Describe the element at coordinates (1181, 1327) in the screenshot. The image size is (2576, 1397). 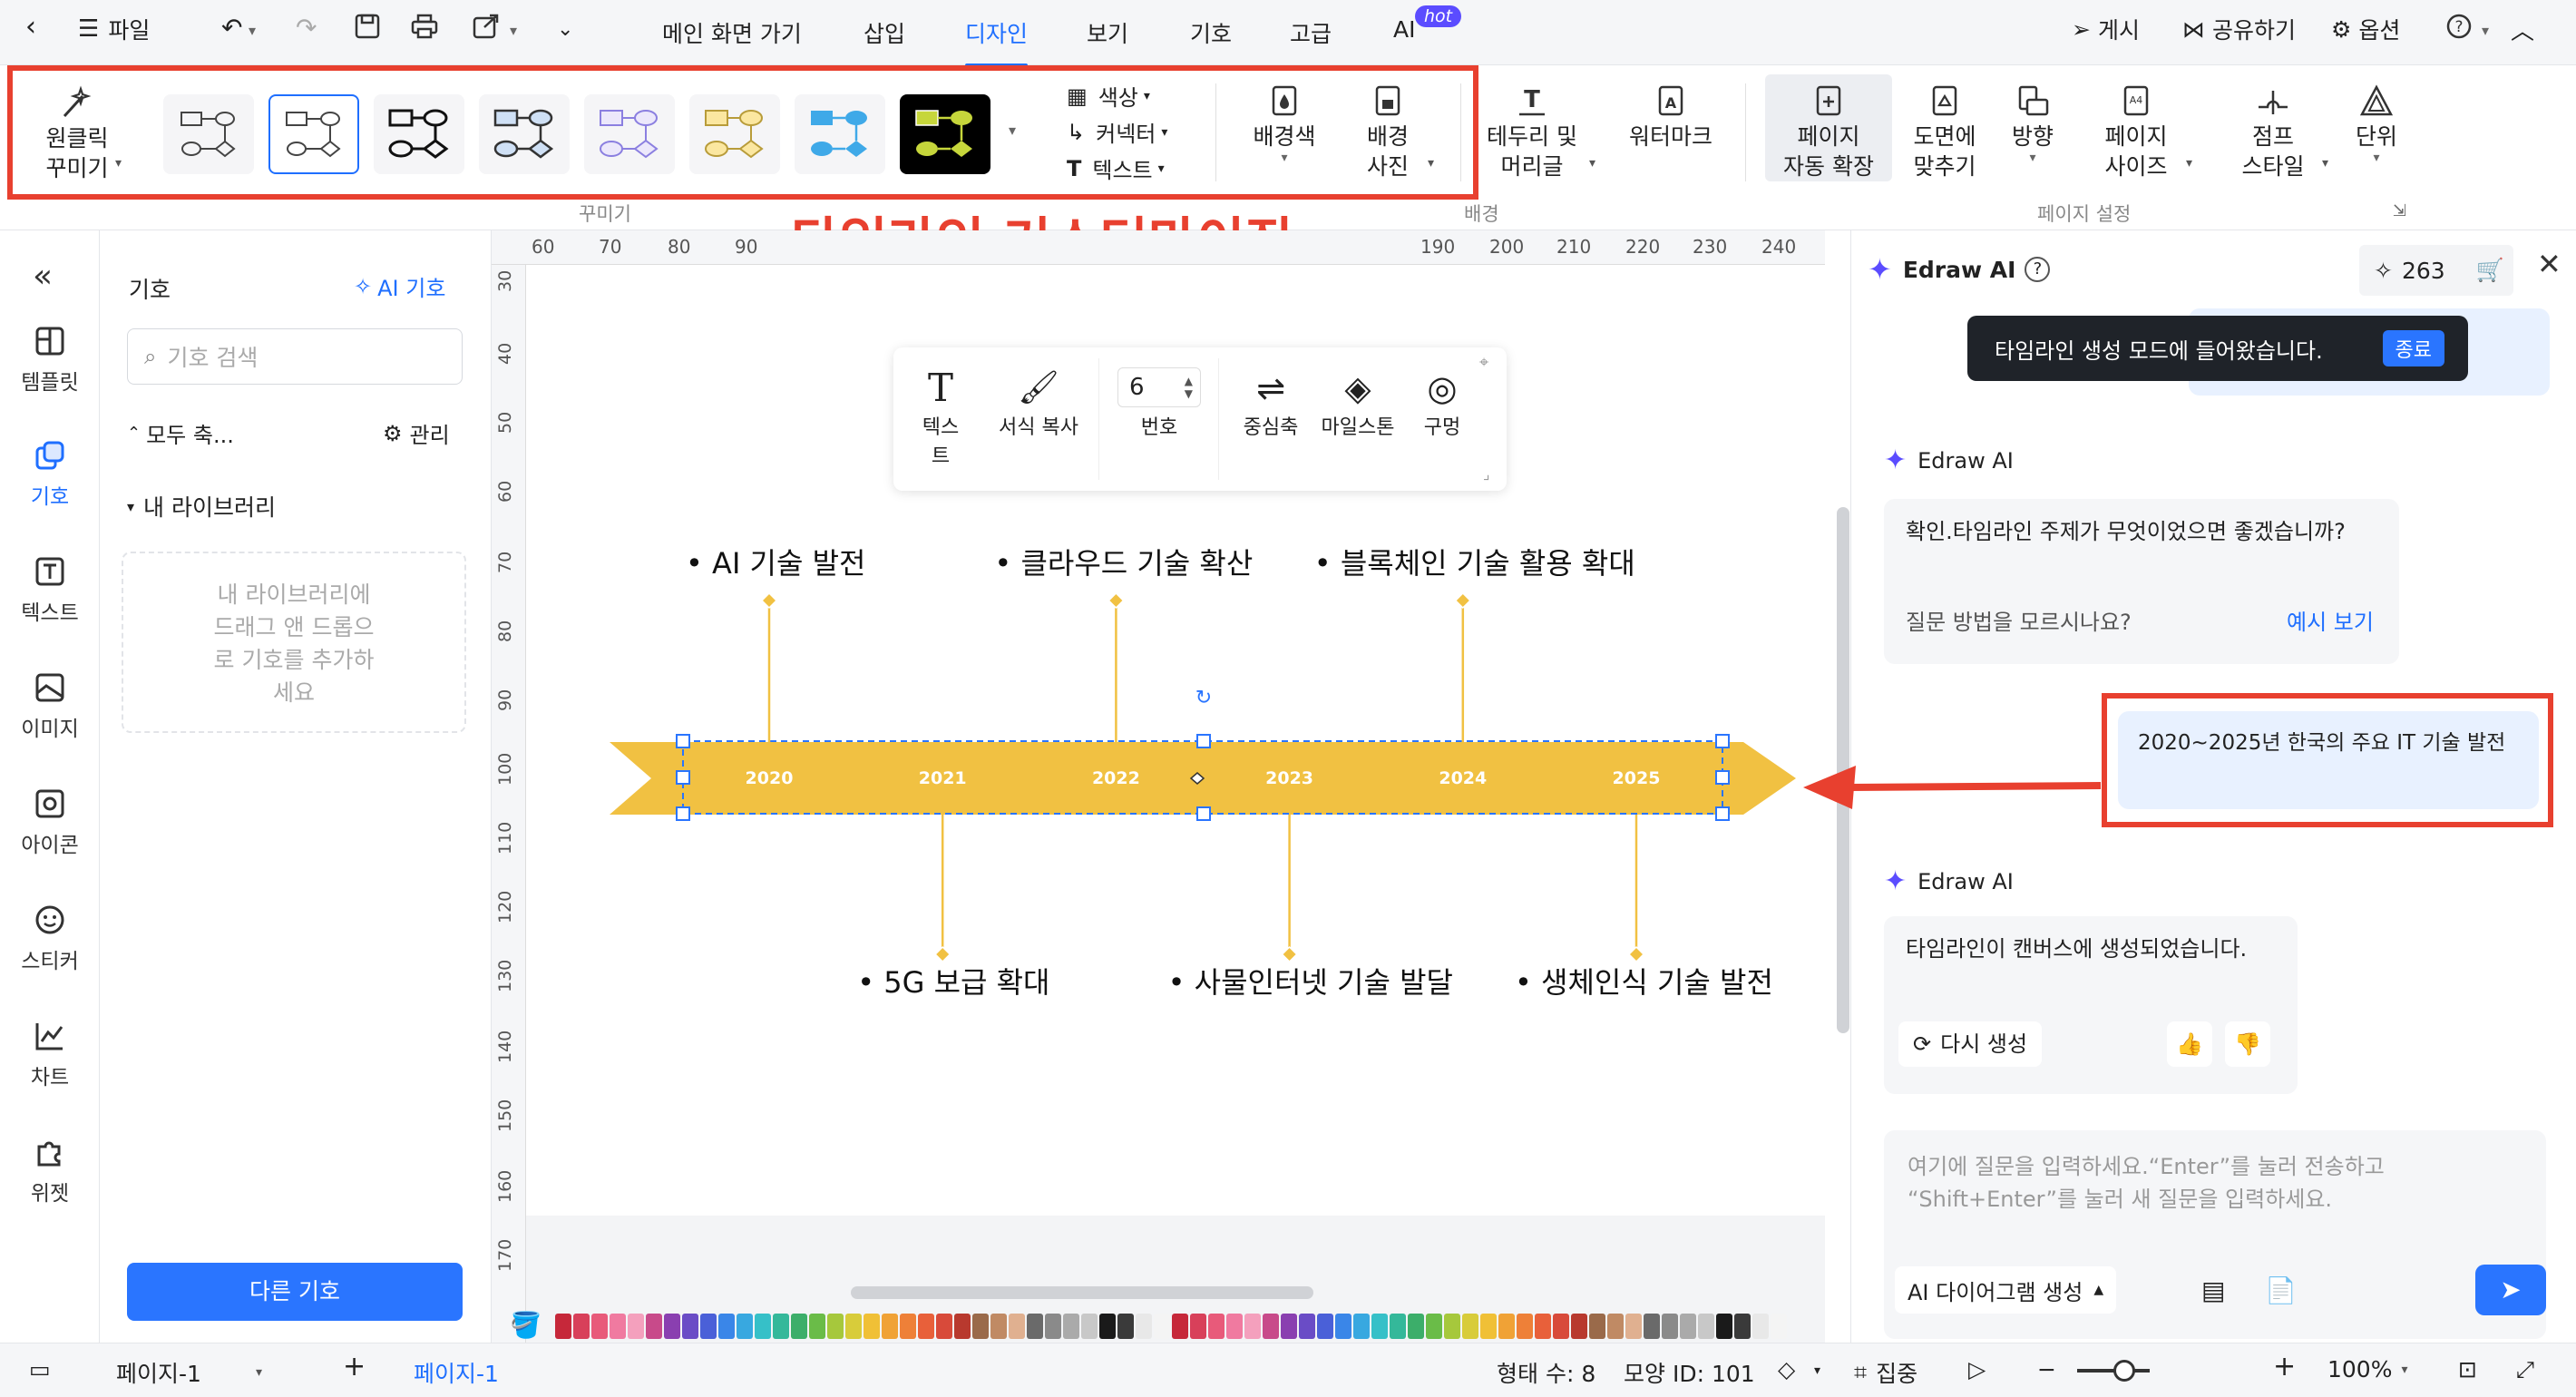
I see `color-palette` at that location.